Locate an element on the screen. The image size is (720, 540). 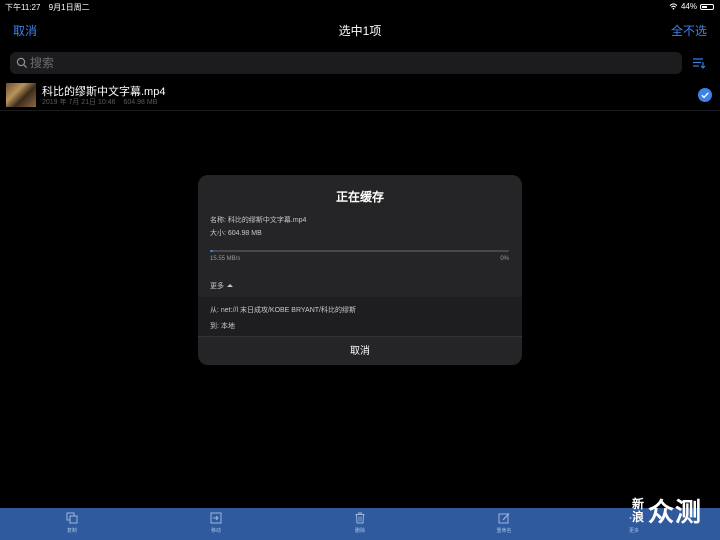
watermark-logo: 新 浪 众测 is located at coordinates (667, 510).